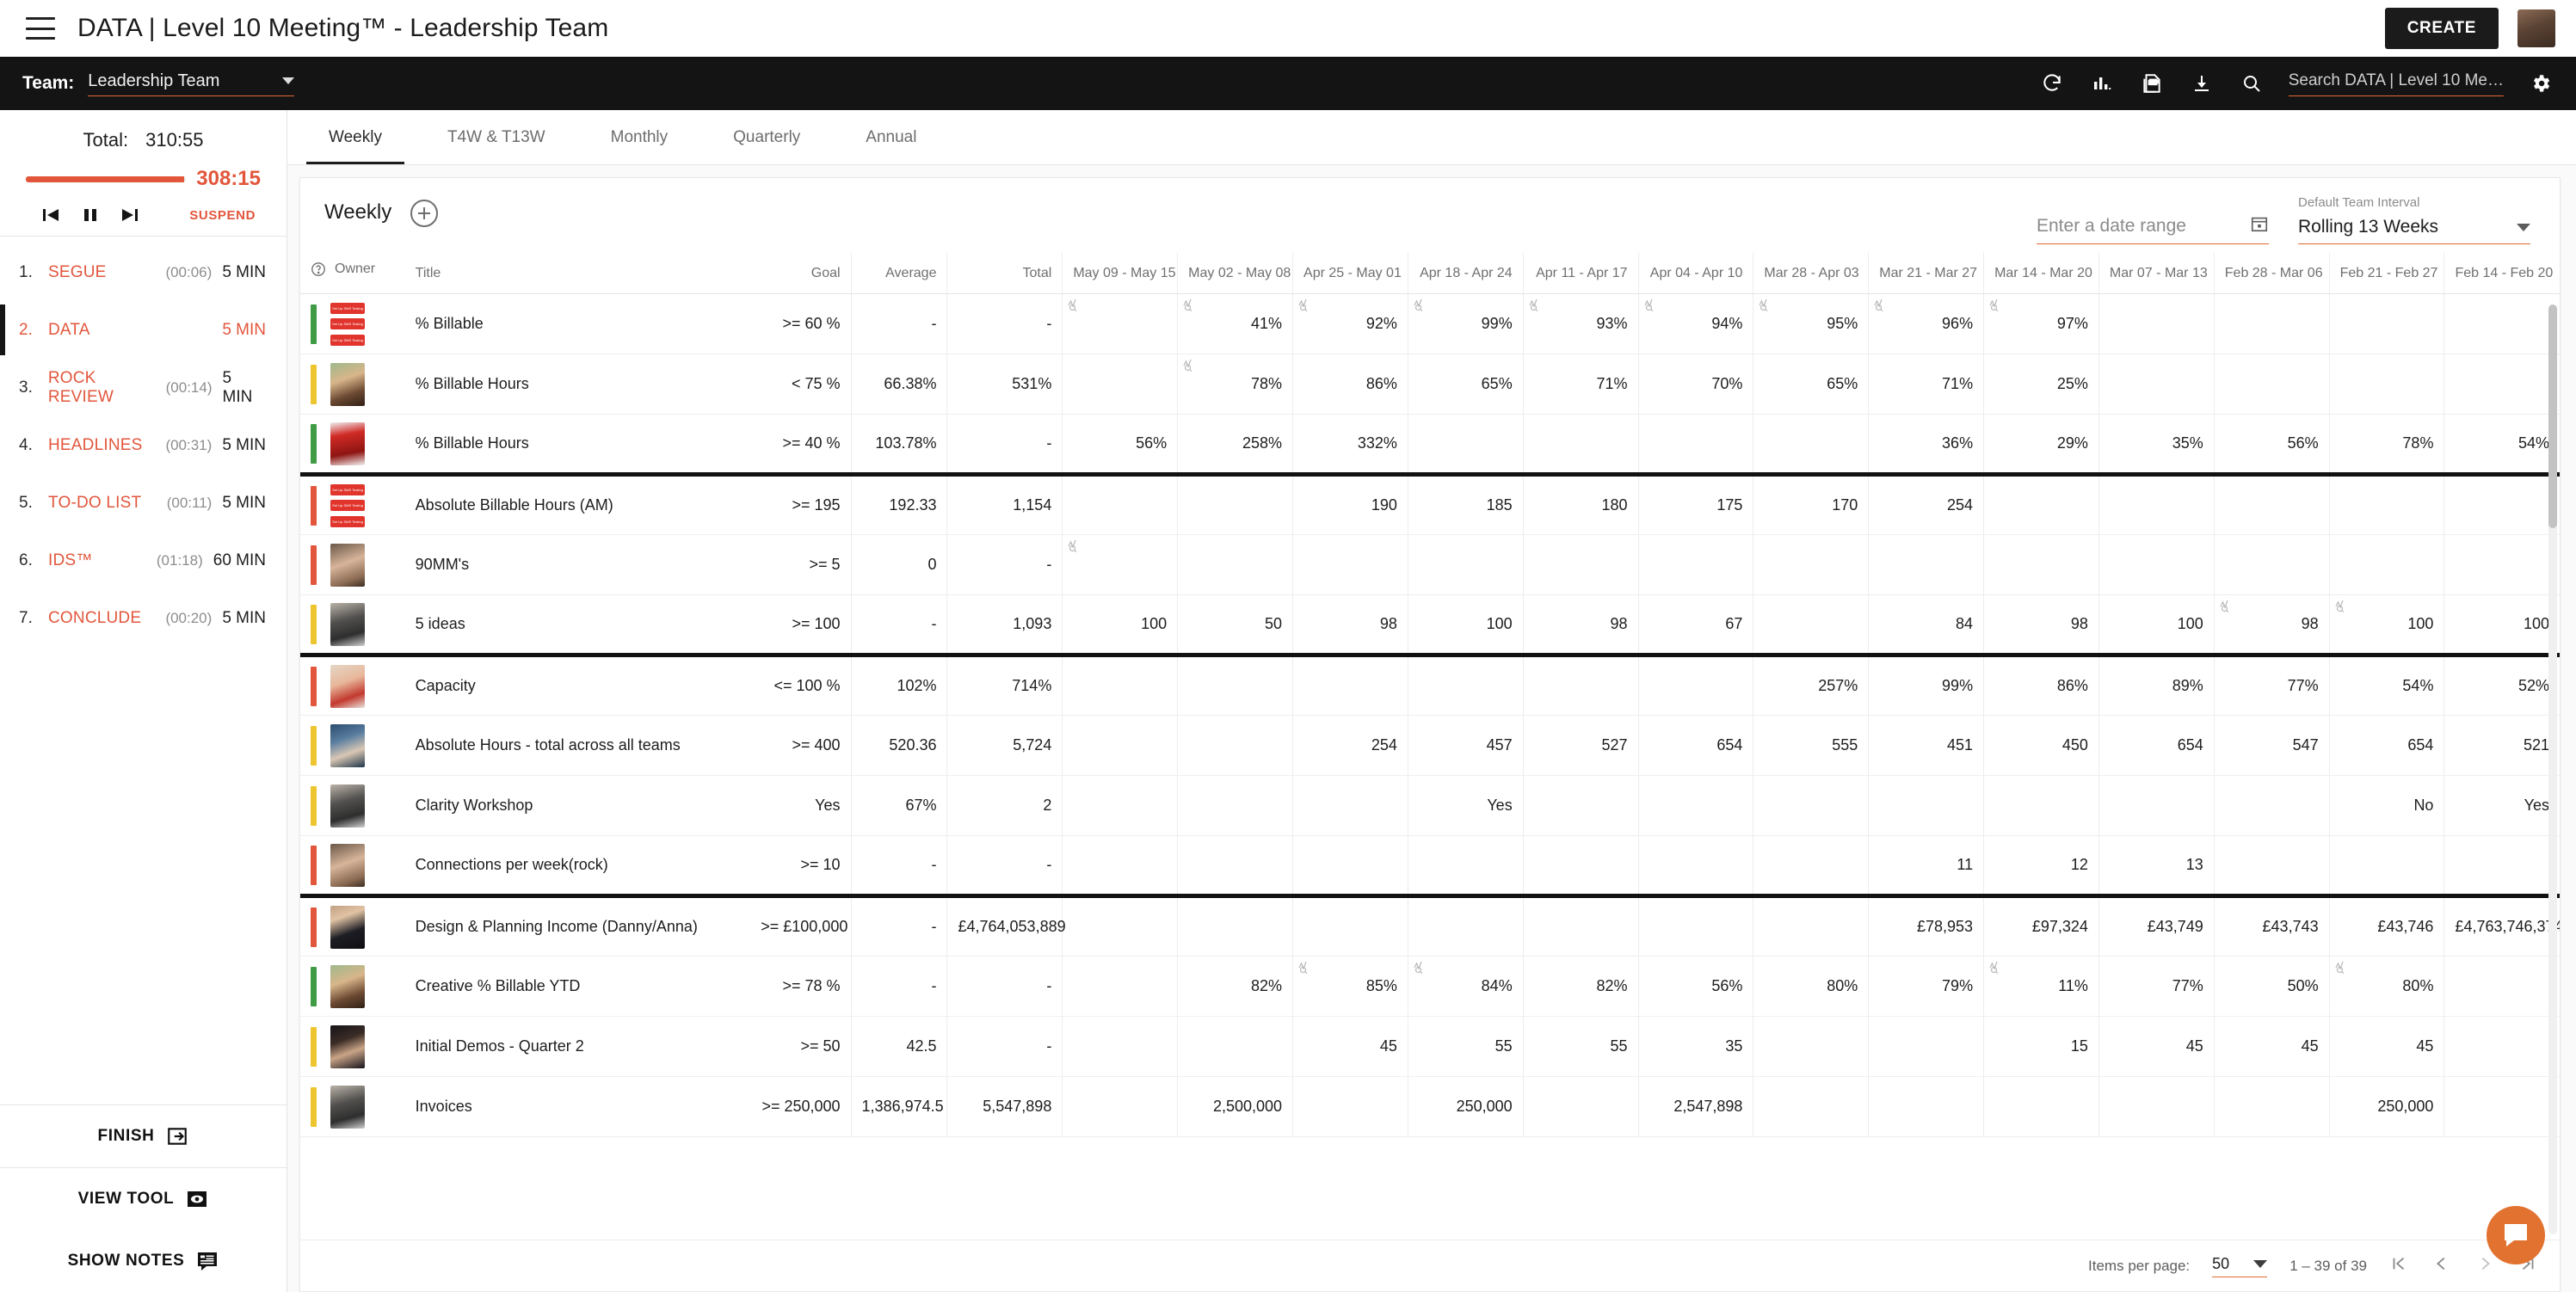 Image resolution: width=2576 pixels, height=1292 pixels. What do you see at coordinates (1235, 1106) in the screenshot?
I see `measurable-week-value: 2,500,000` at bounding box center [1235, 1106].